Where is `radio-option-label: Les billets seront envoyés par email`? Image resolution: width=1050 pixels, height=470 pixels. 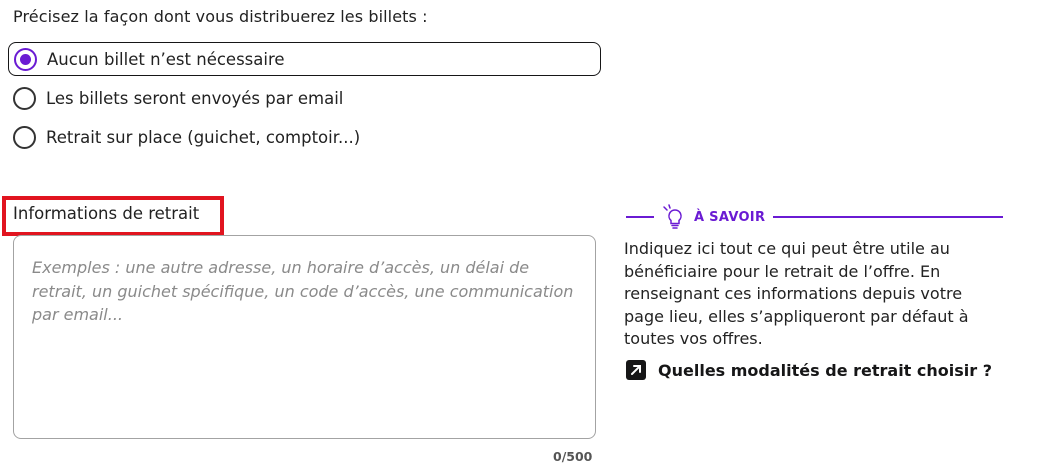 radio-option-label: Les billets seront envoyés par email is located at coordinates (195, 98).